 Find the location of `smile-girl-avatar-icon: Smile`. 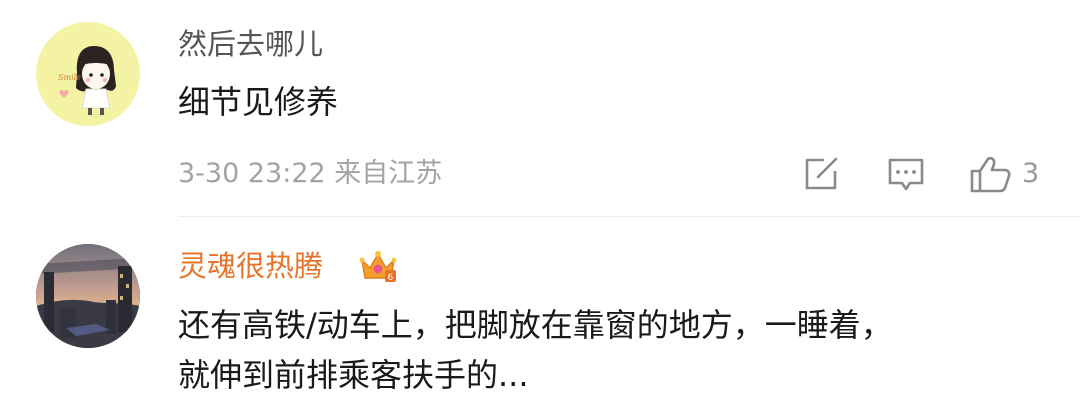

smile-girl-avatar-icon: Smile is located at coordinates (88, 74).